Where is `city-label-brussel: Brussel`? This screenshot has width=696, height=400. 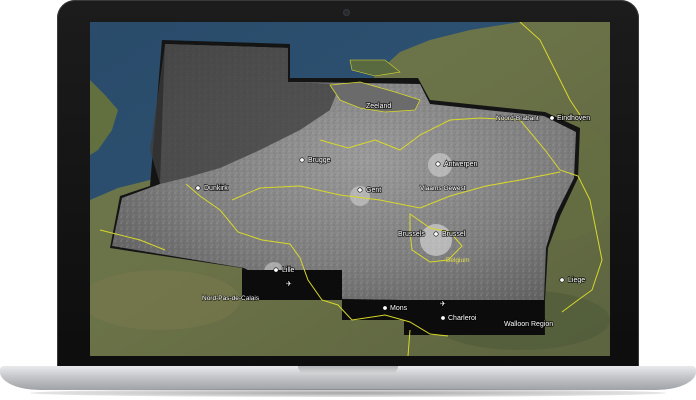 city-label-brussel: Brussel is located at coordinates (454, 234).